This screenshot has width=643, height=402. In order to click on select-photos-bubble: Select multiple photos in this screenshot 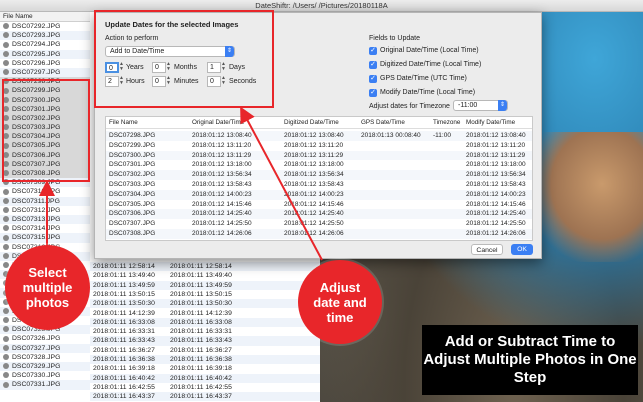, I will do `click(47, 287)`.